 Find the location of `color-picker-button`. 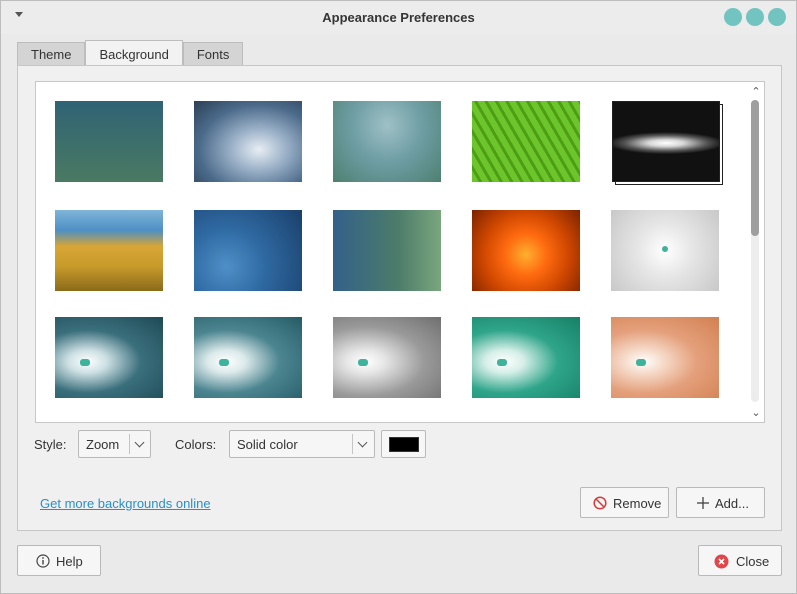

color-picker-button is located at coordinates (403, 444).